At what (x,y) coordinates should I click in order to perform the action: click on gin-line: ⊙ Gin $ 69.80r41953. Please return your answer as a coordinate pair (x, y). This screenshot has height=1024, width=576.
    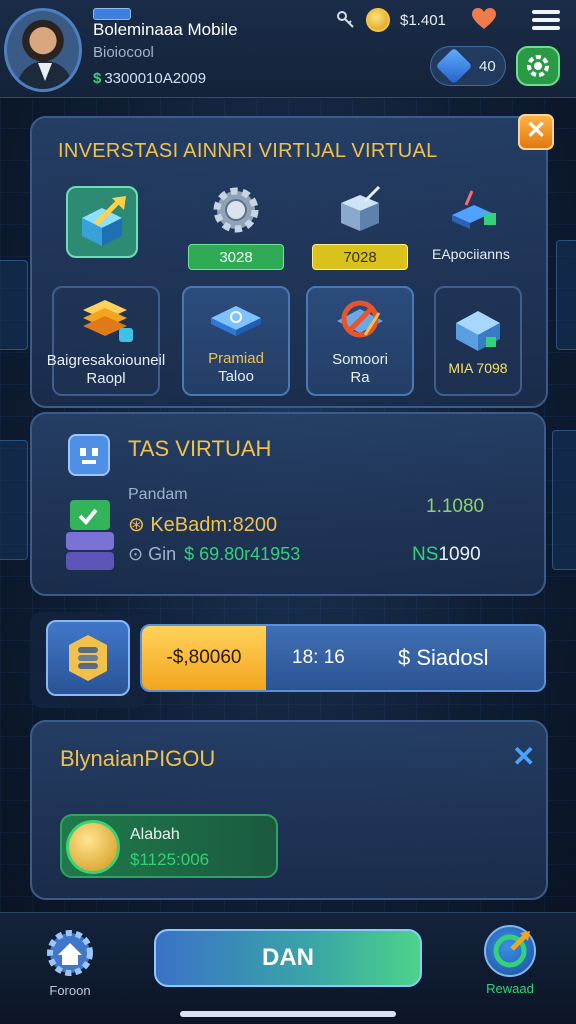
    Looking at the image, I should click on (214, 554).